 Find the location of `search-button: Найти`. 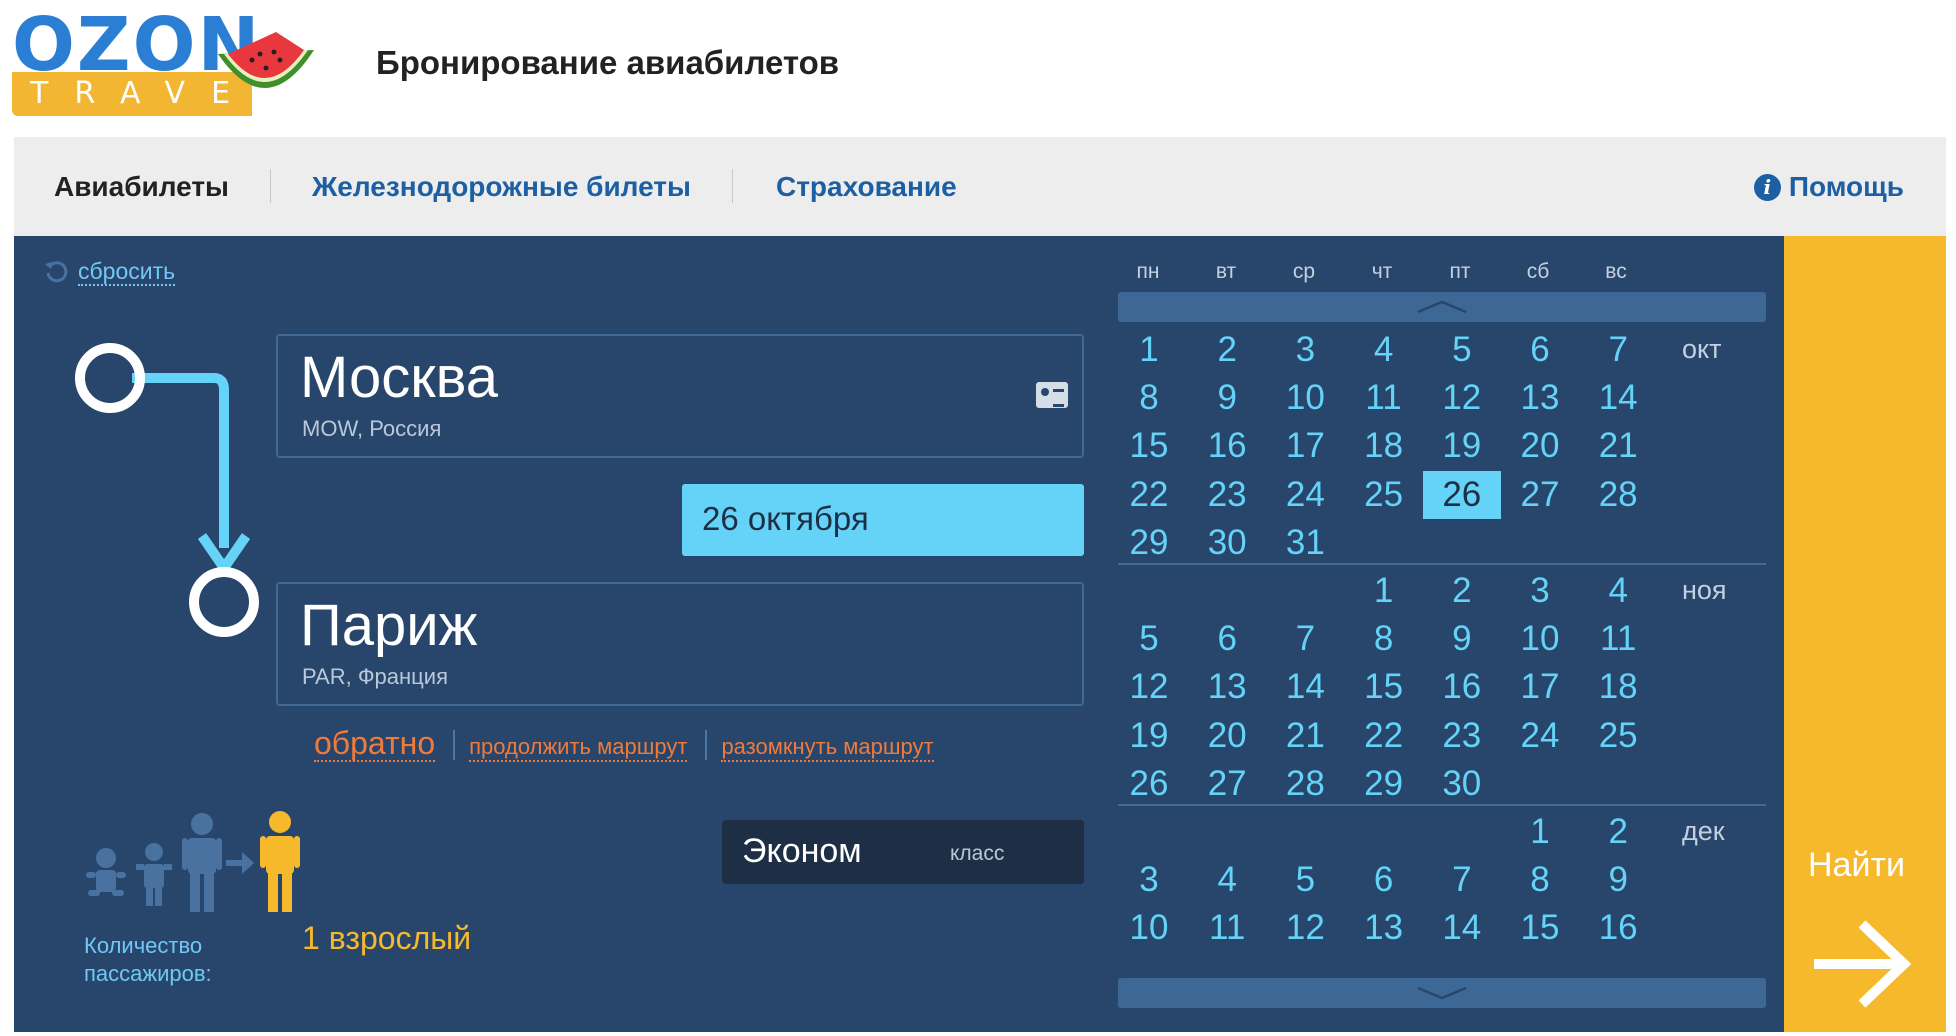

search-button: Найти is located at coordinates (1865, 634).